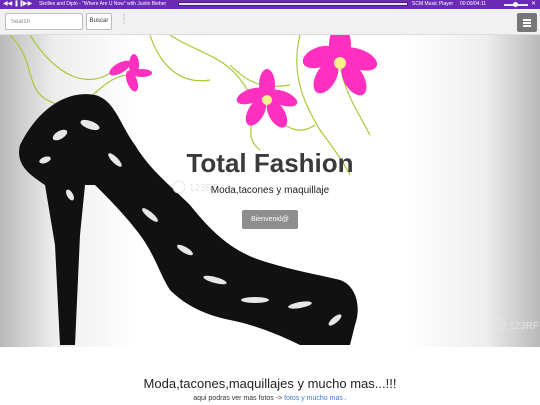 This screenshot has height=405, width=540. What do you see at coordinates (433, 4) in the screenshot?
I see `player-brand: SCM Music Player` at bounding box center [433, 4].